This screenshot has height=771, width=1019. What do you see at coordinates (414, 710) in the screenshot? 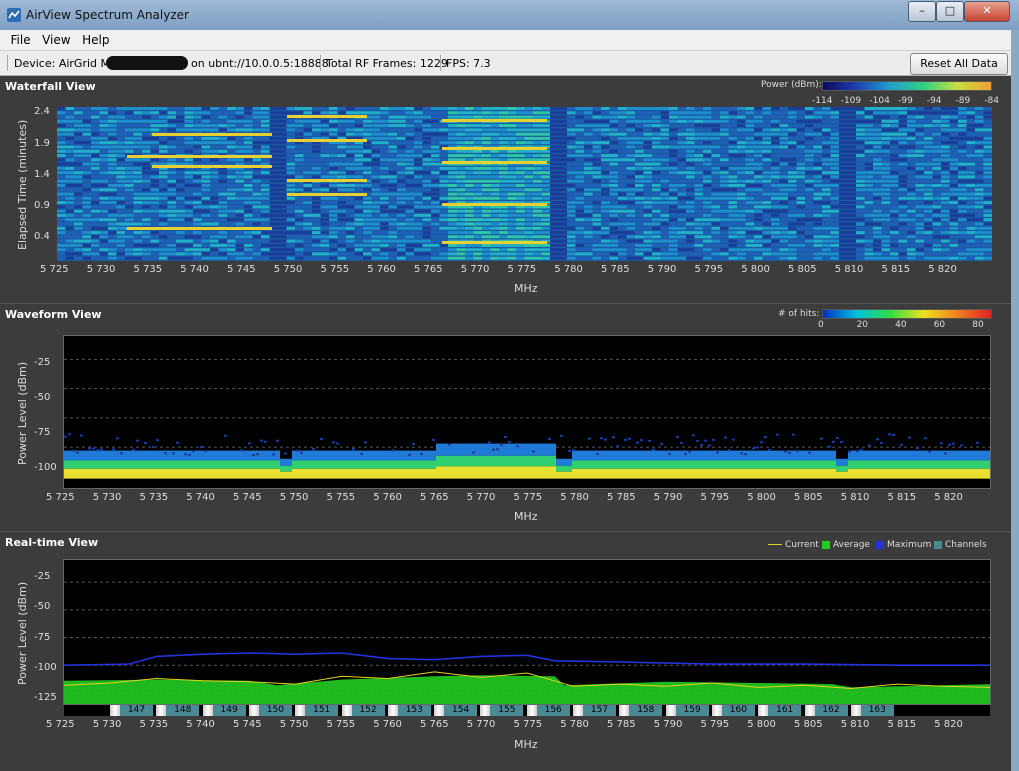
I see `channel-153: 153` at bounding box center [414, 710].